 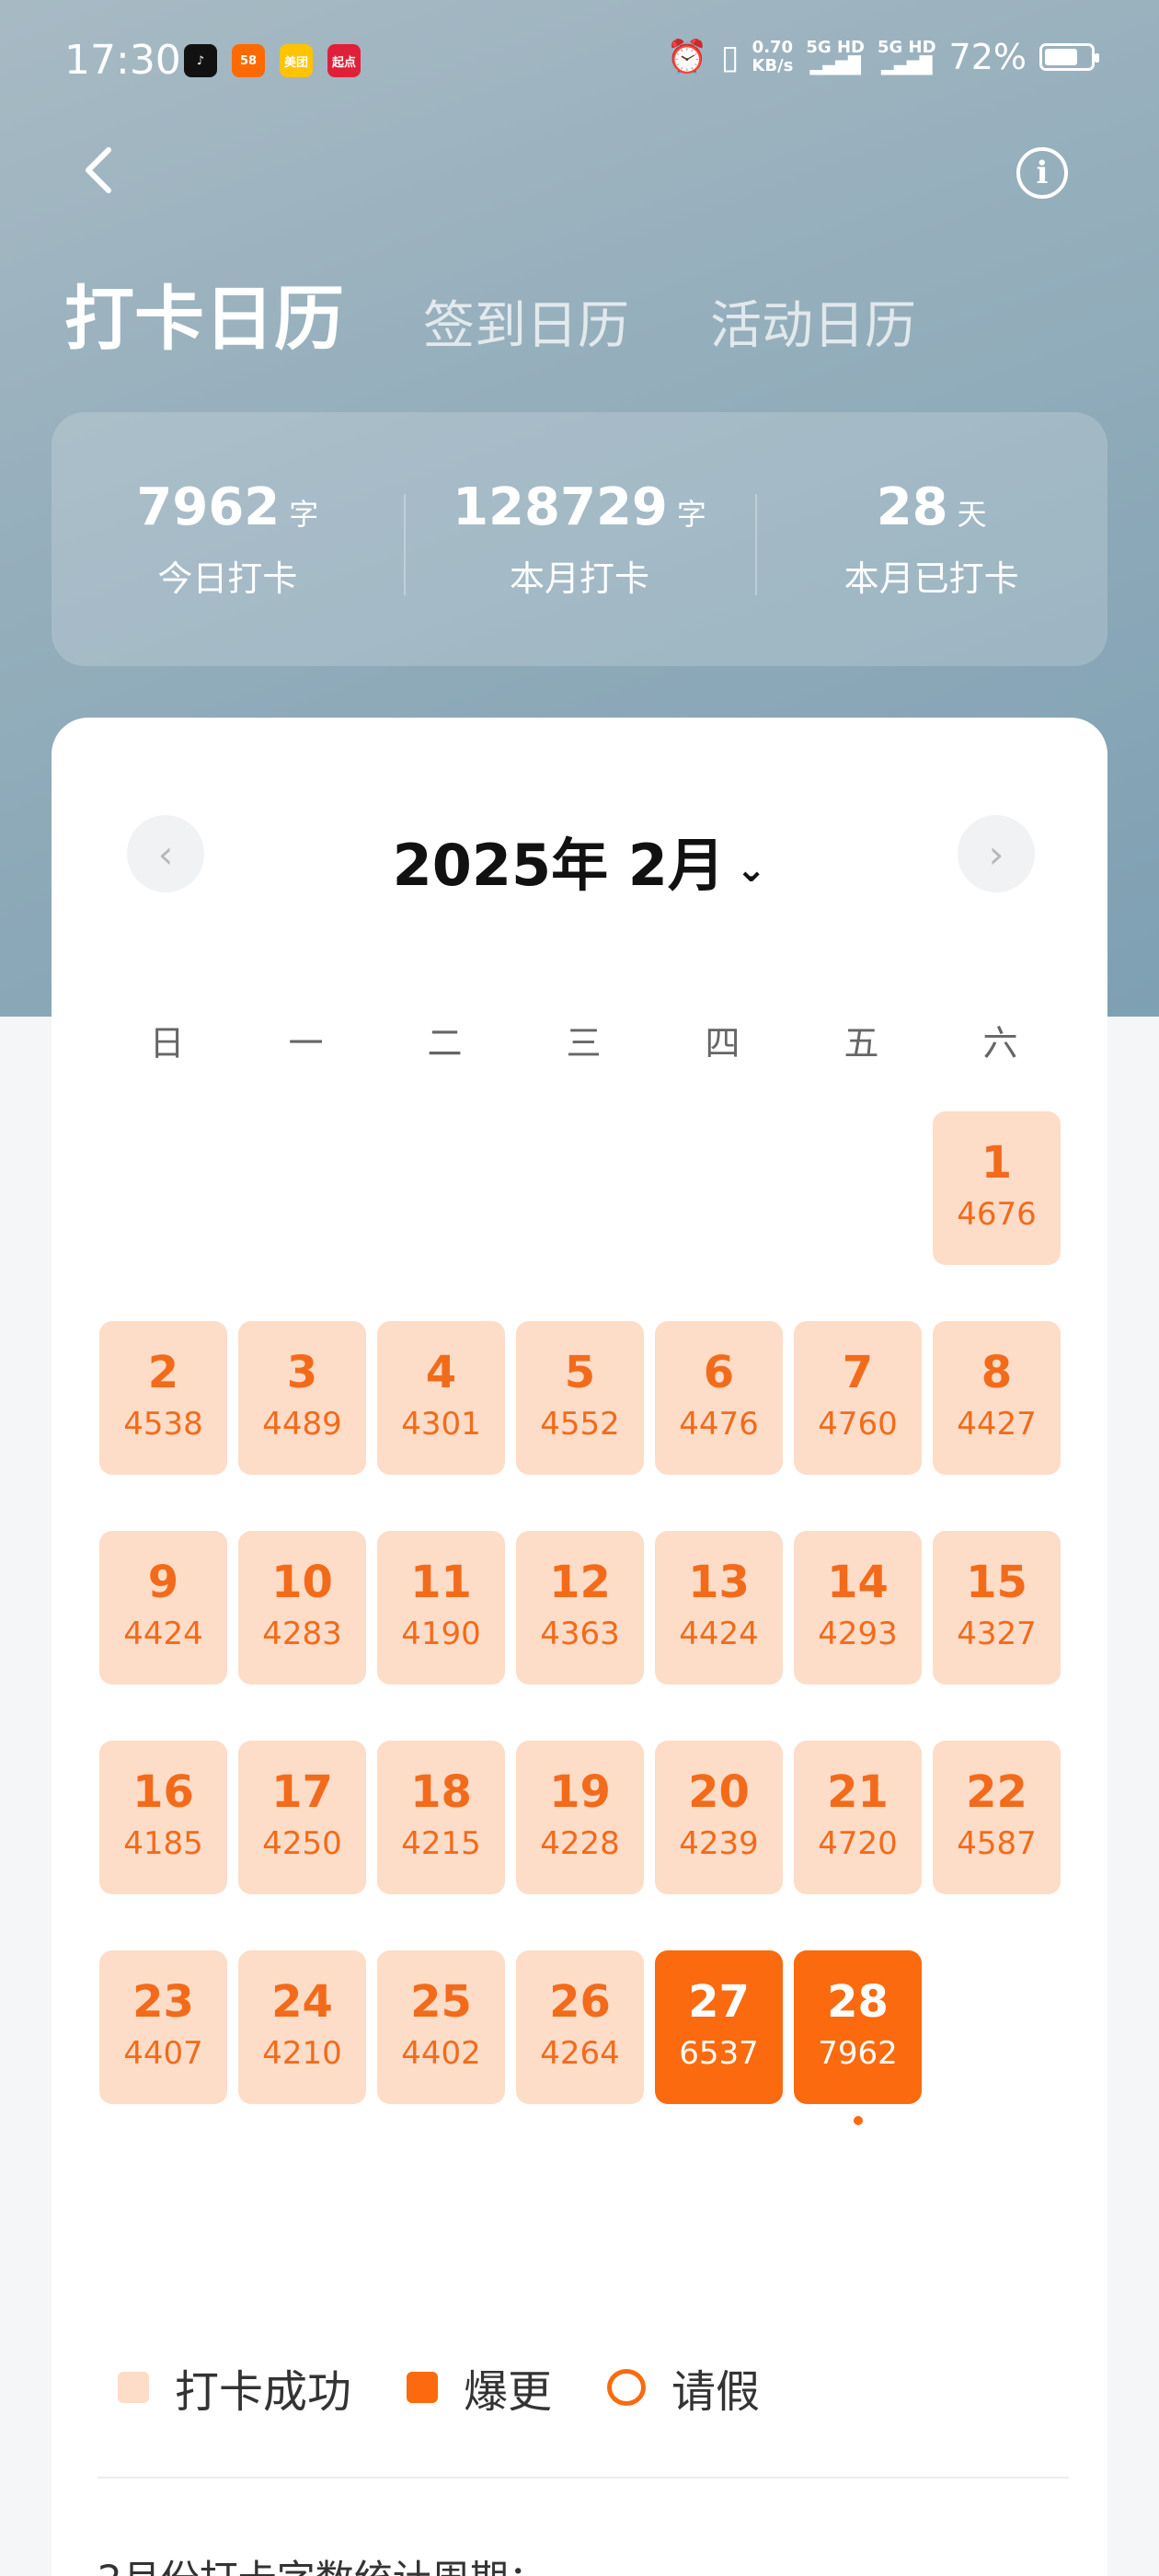 I want to click on day-word-count: 4239, so click(x=719, y=1843).